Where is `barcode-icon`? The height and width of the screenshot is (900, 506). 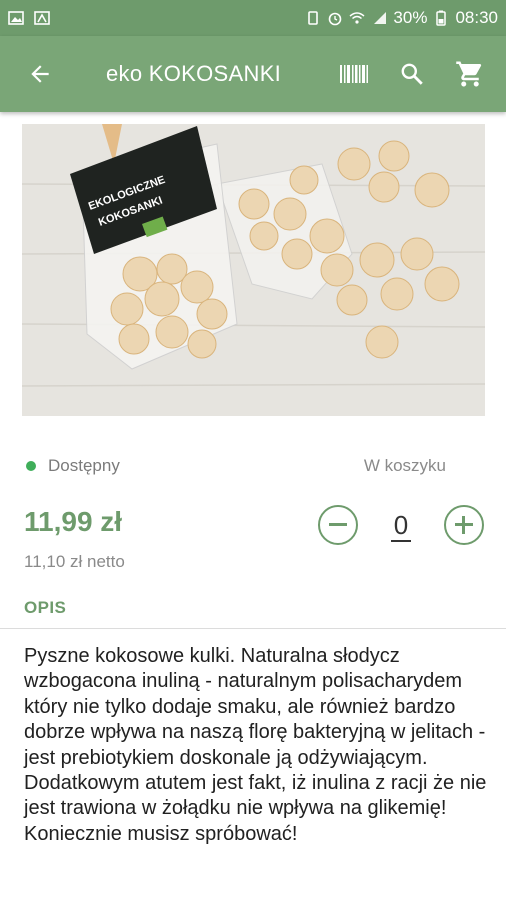 barcode-icon is located at coordinates (354, 74).